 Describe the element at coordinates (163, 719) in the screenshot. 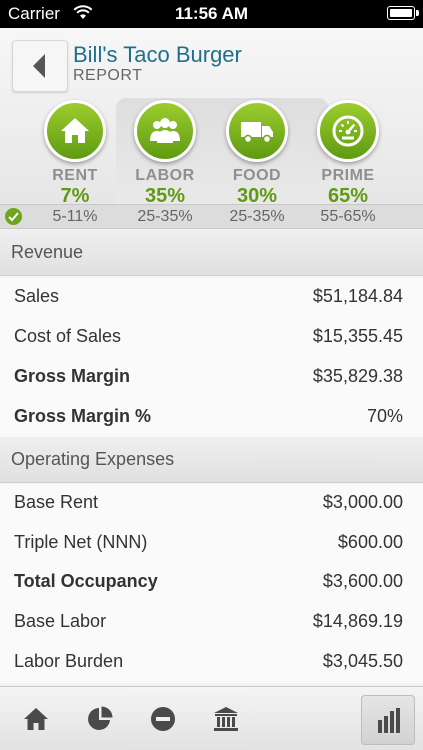

I see `minus-circle-icon` at that location.